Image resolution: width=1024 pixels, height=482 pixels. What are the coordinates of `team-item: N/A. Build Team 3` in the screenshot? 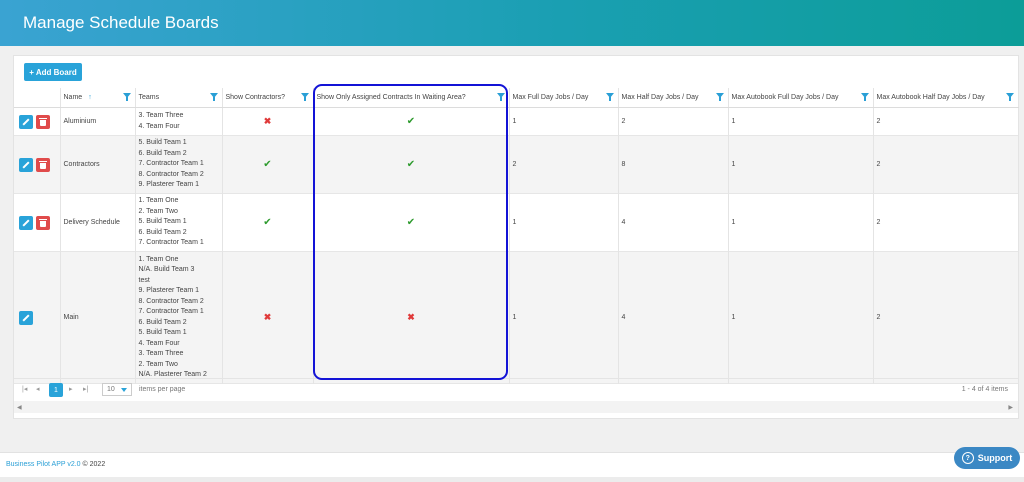 It's located at (166, 269).